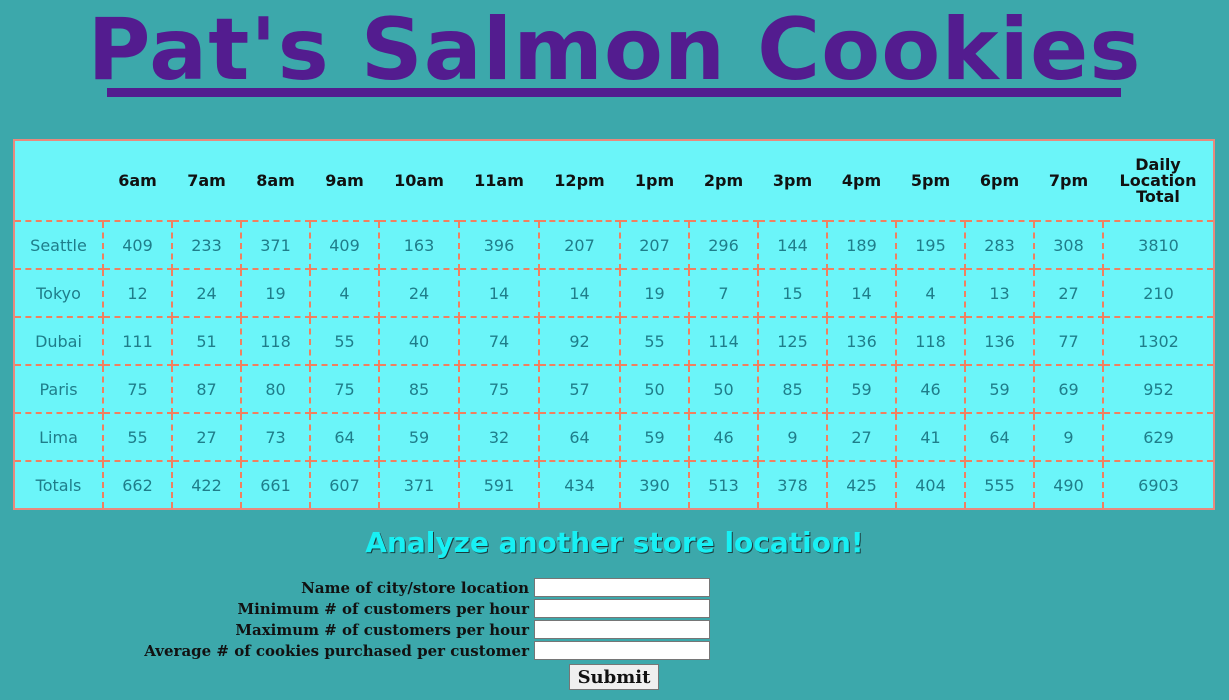  I want to click on table-cell: 80, so click(275, 389).